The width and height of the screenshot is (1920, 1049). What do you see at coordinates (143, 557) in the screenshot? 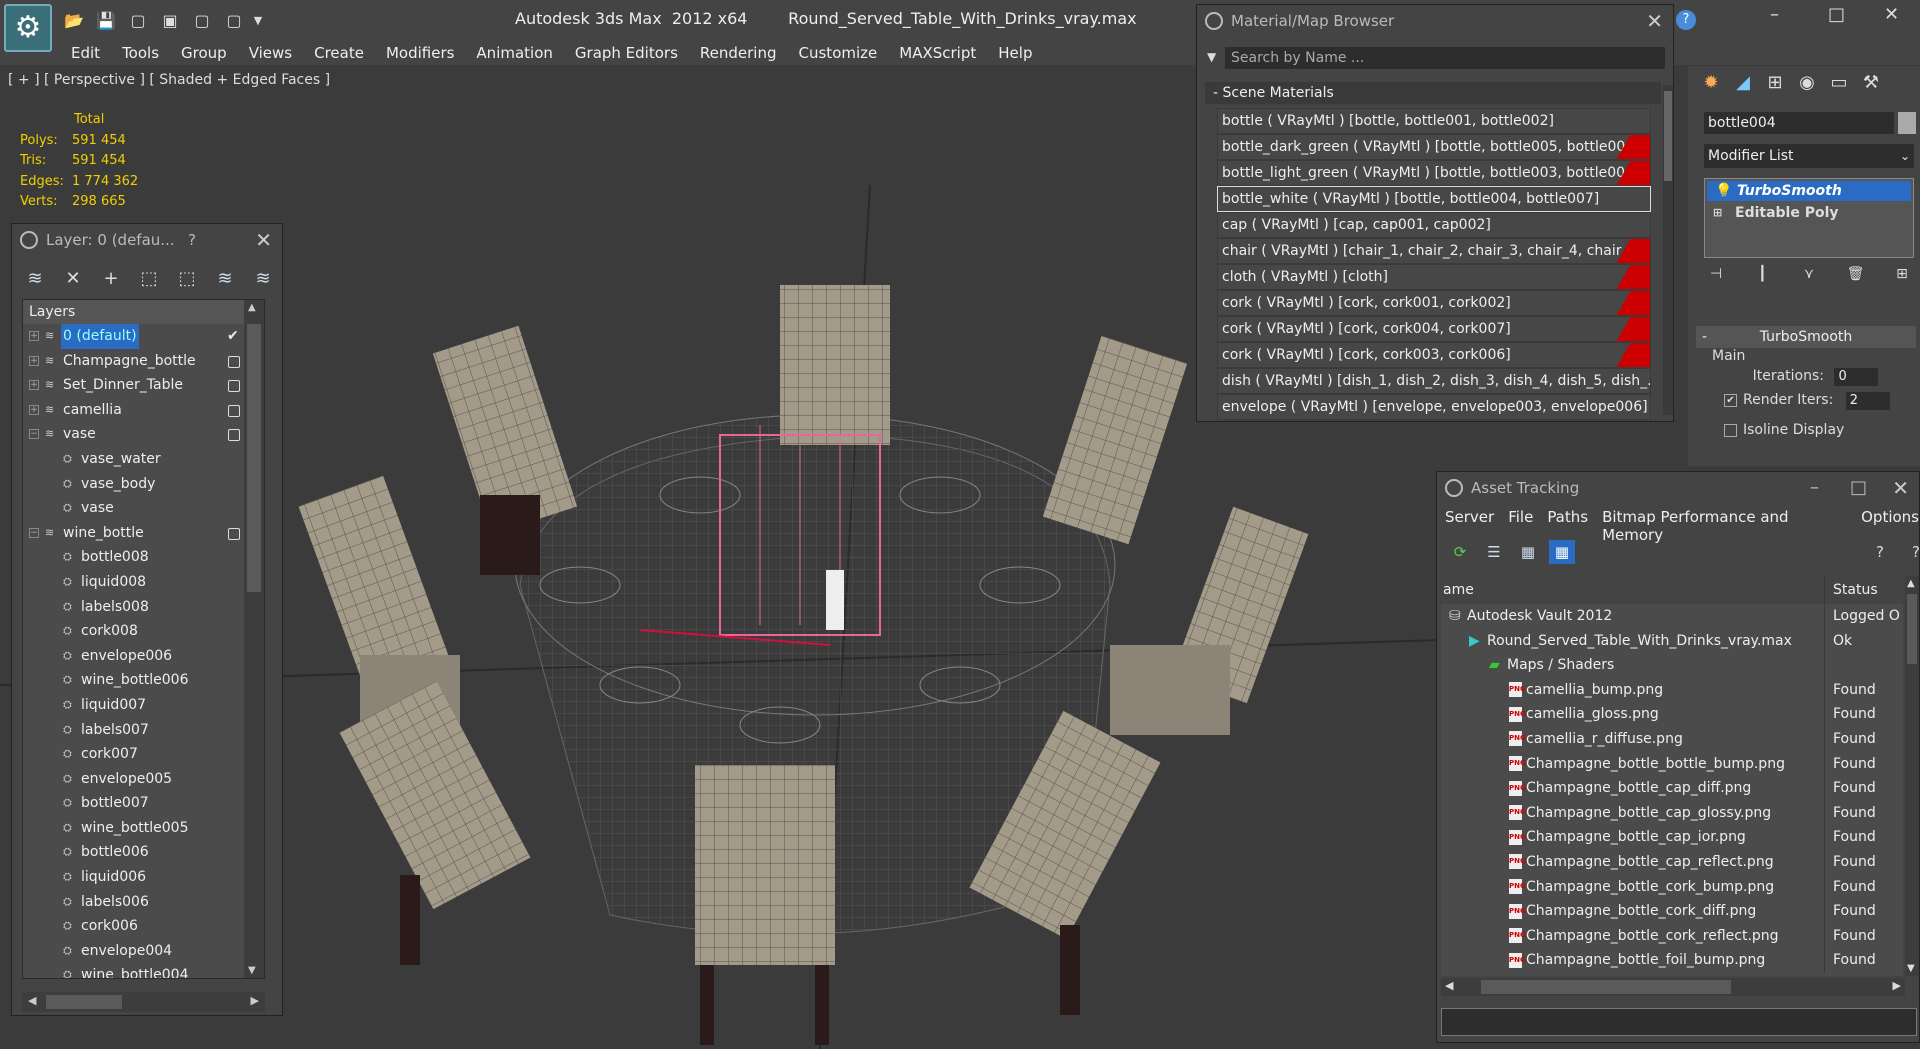
I see `layer-object-row: ⛭ bottle008` at bounding box center [143, 557].